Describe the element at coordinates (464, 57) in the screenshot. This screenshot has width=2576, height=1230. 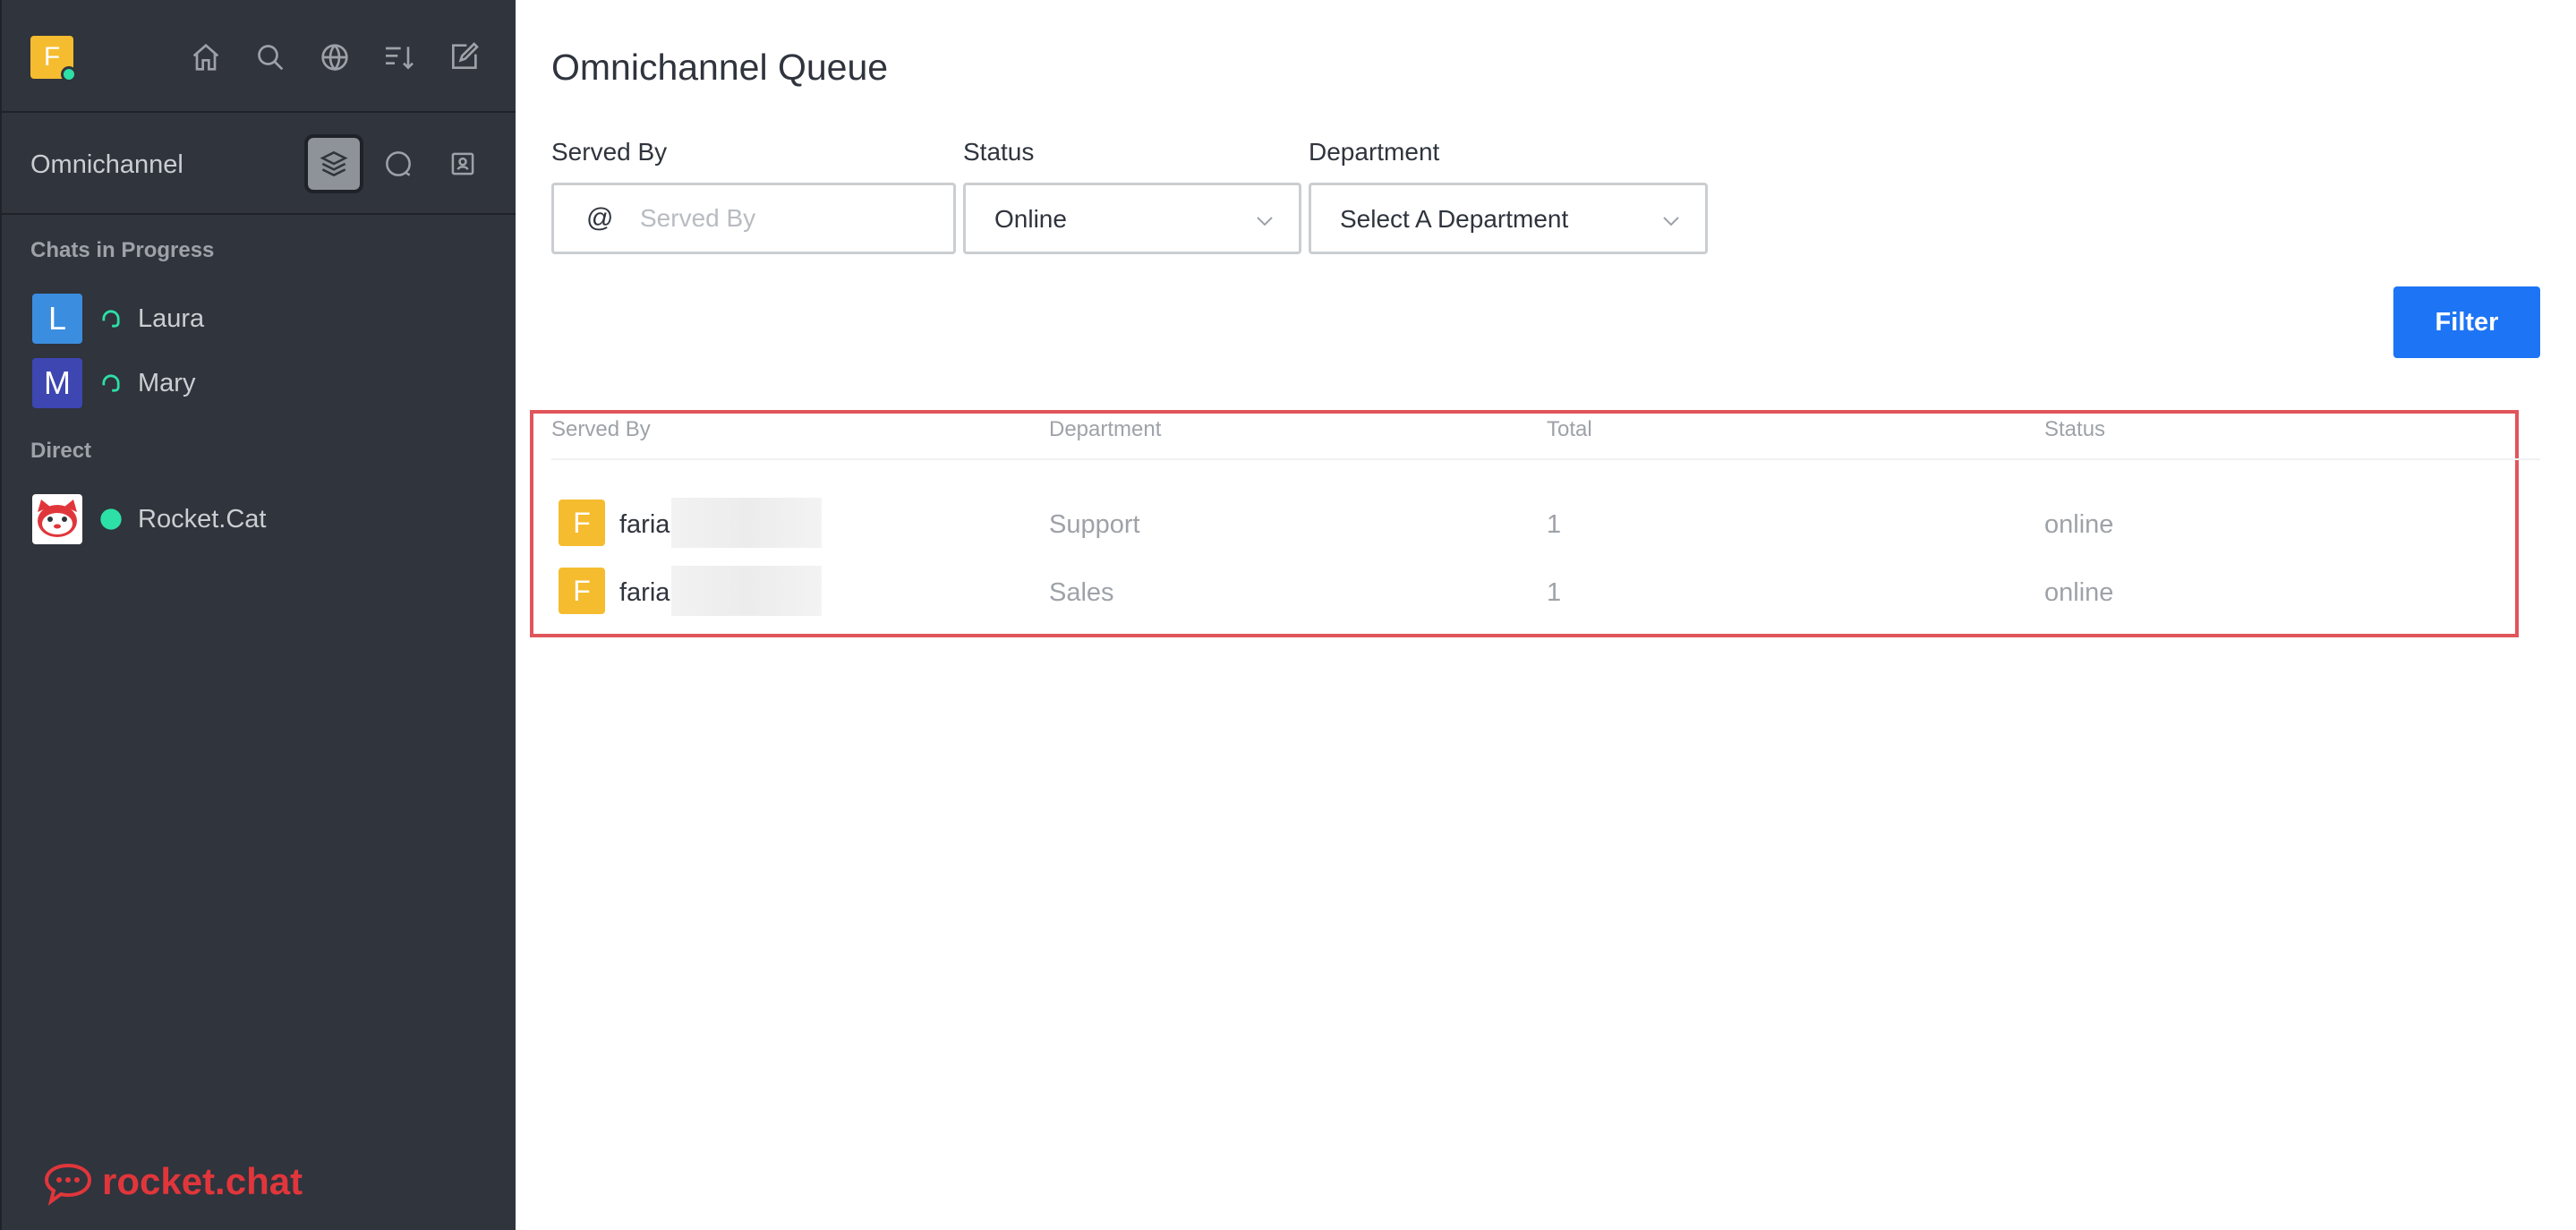
I see `edit-icon` at that location.